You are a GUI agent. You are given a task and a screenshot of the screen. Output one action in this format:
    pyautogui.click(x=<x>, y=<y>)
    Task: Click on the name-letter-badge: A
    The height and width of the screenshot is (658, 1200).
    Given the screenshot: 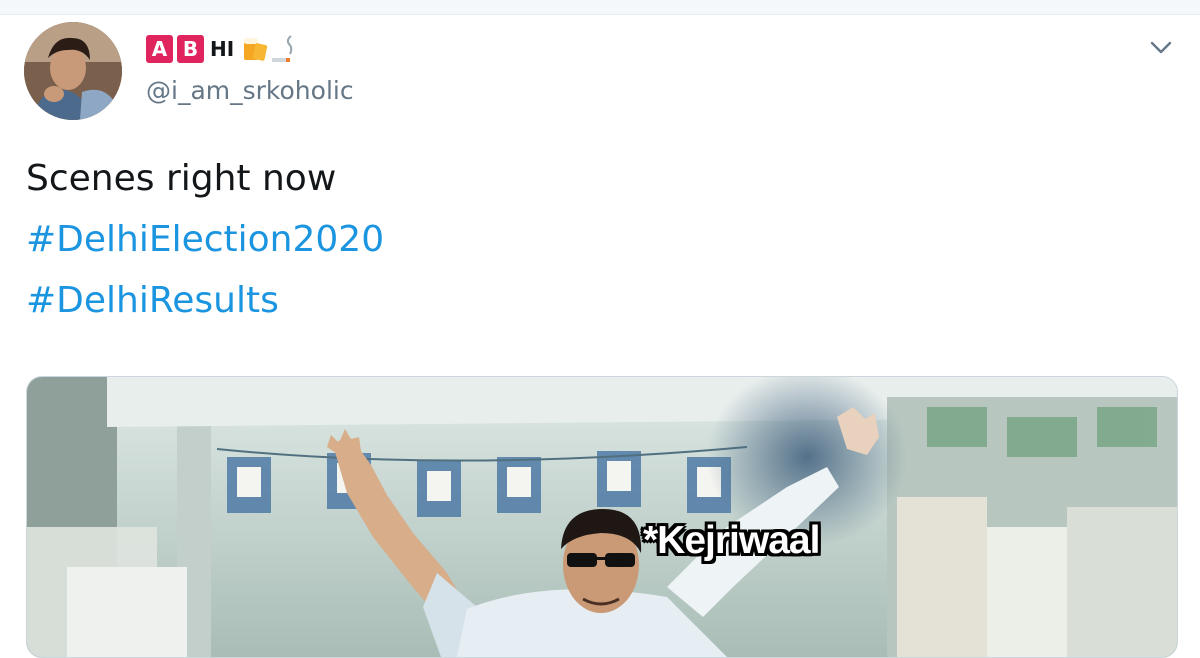 What is the action you would take?
    pyautogui.click(x=159, y=49)
    